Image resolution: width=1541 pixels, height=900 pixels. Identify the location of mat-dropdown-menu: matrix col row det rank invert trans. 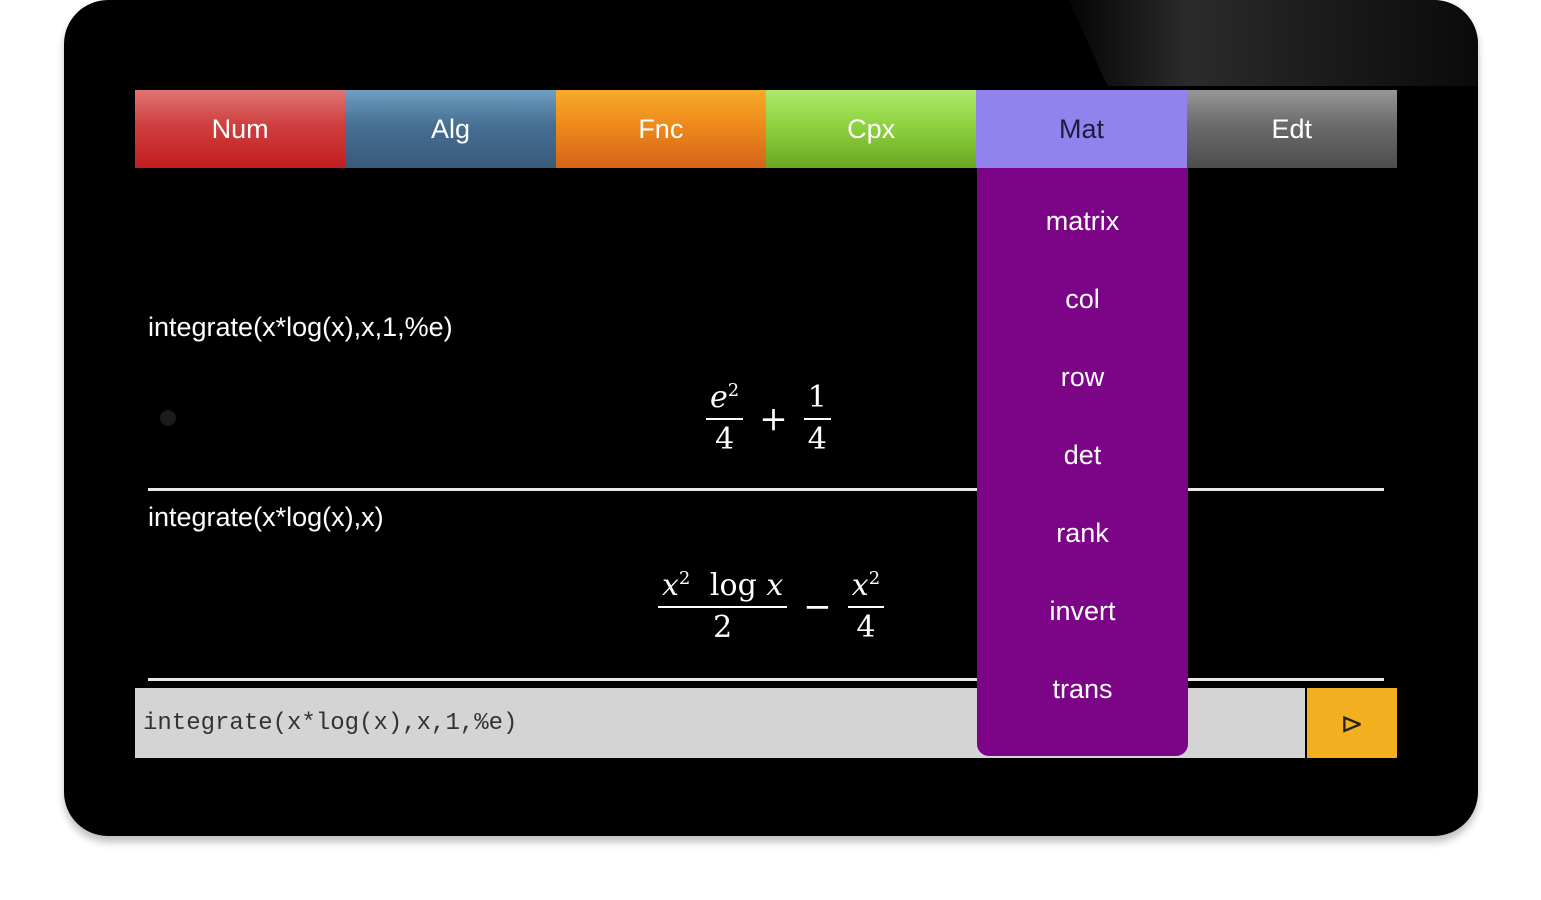
(1082, 462).